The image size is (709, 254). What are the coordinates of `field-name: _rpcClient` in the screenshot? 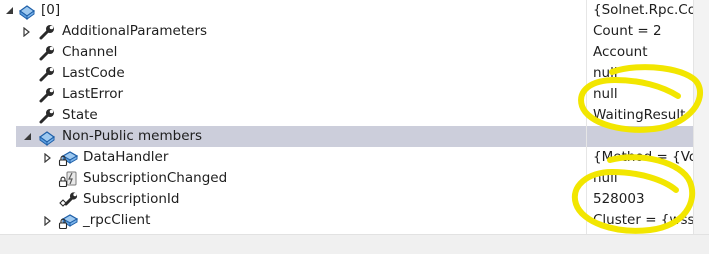 It's located at (117, 220).